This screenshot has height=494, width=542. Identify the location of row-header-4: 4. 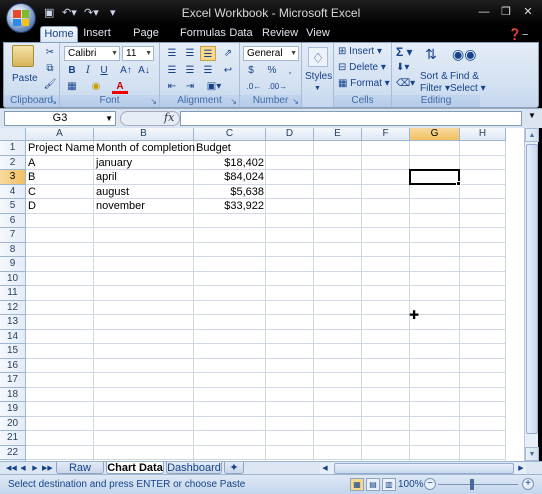
(13, 191).